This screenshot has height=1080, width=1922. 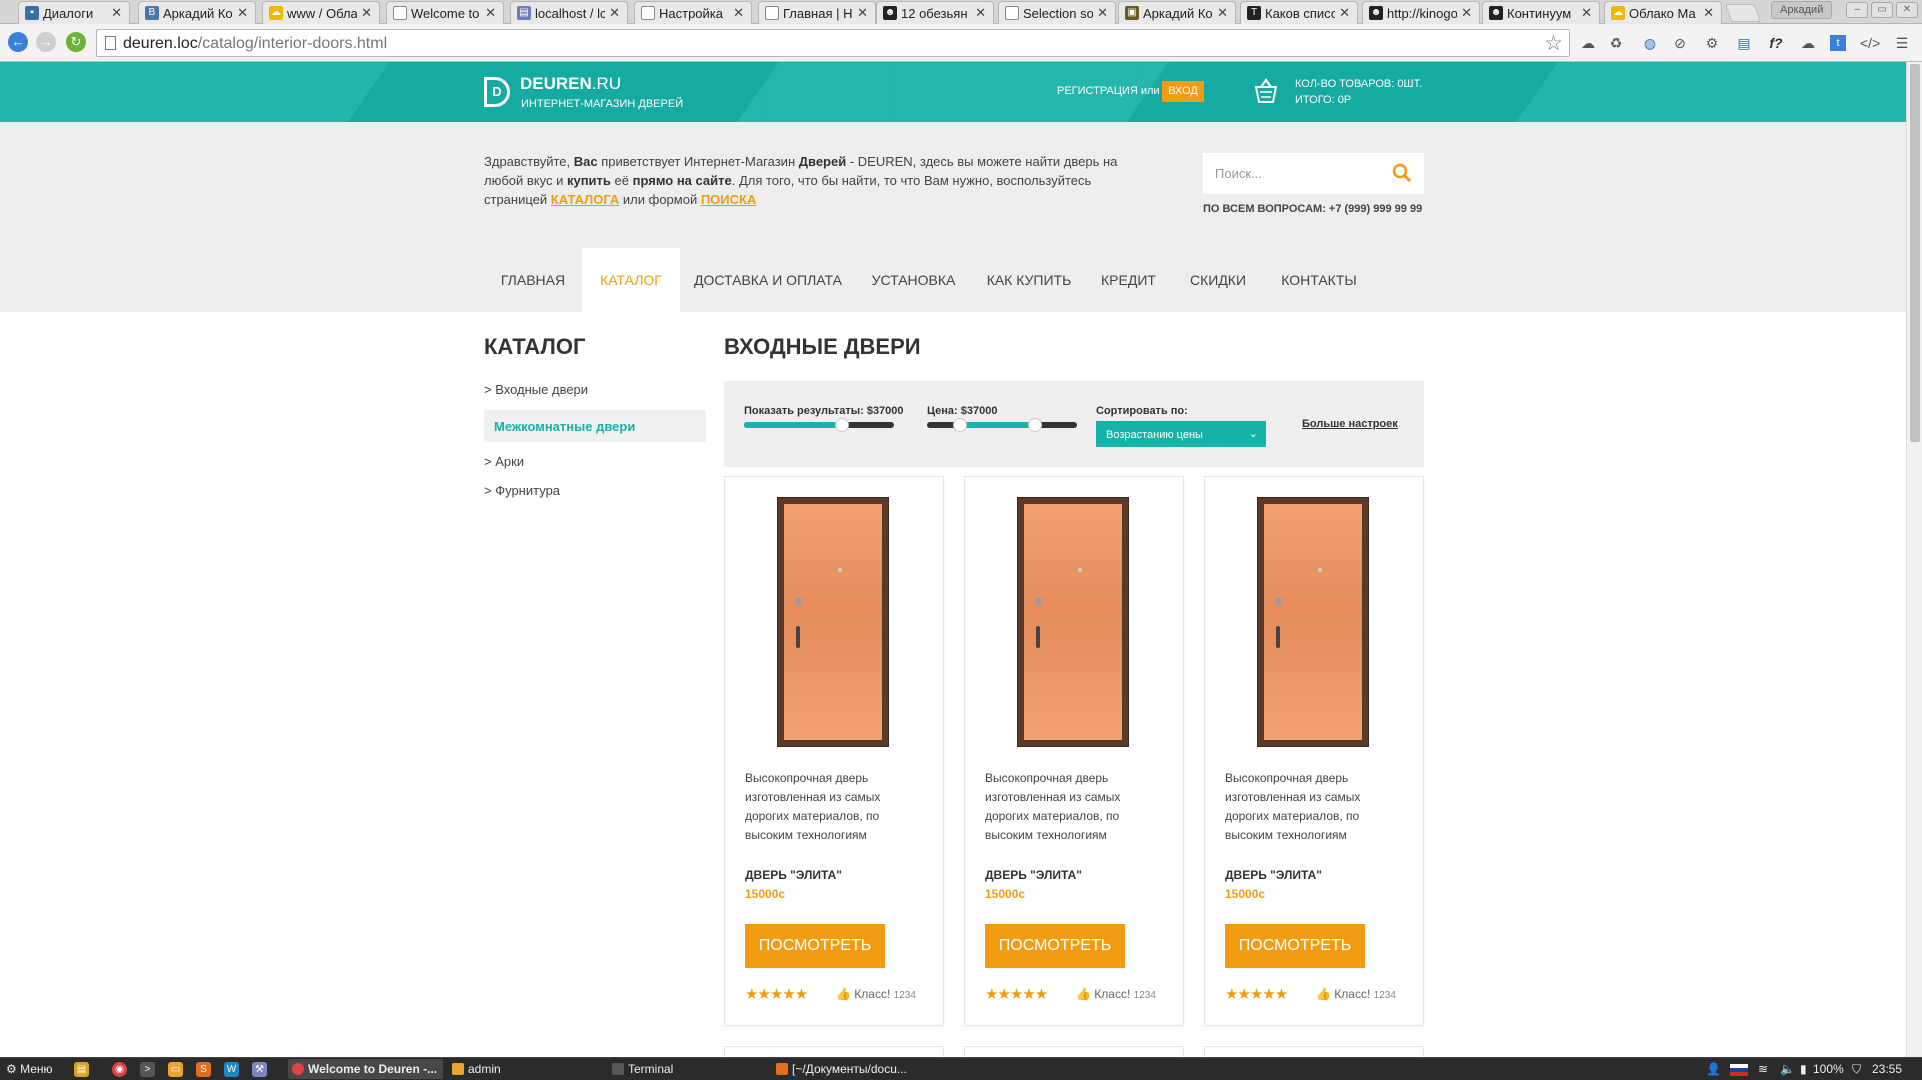 I want to click on sidebar-item-entrance-doors: > Входные двери, so click(x=536, y=389).